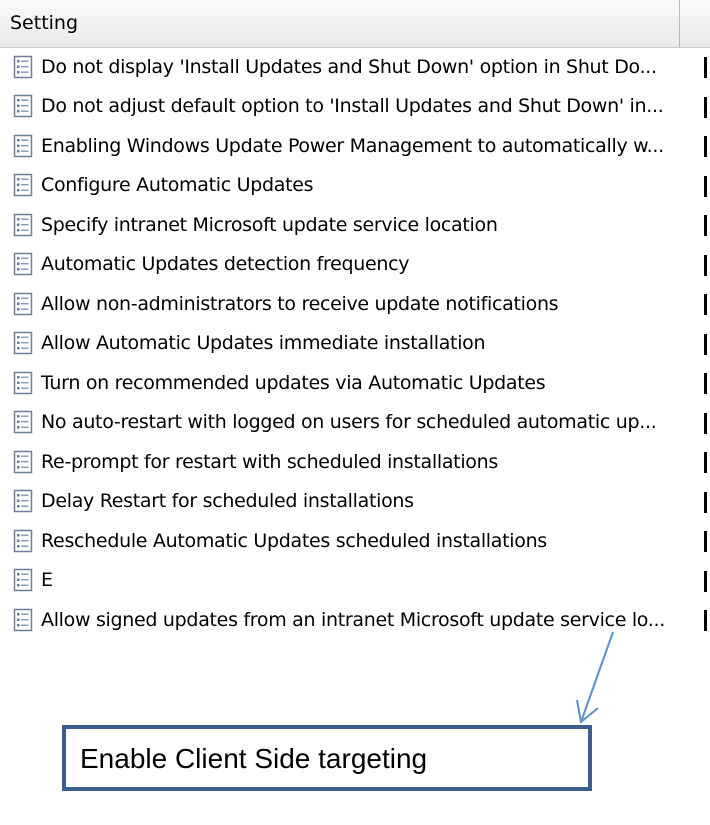 Image resolution: width=710 pixels, height=825 pixels. I want to click on column-header-state, so click(695, 23).